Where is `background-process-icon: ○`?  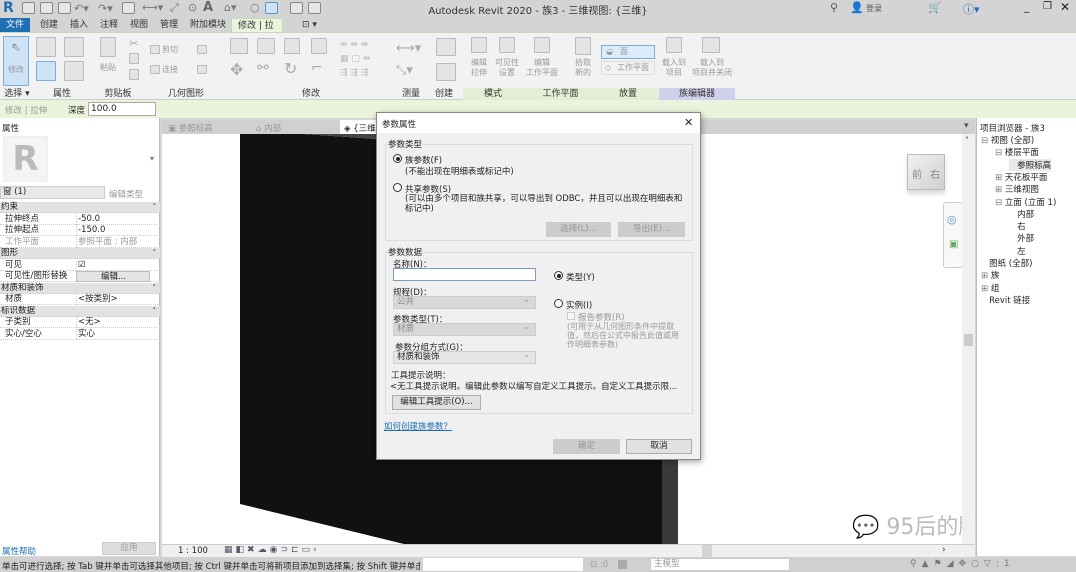
background-process-icon: ○ is located at coordinates (977, 564).